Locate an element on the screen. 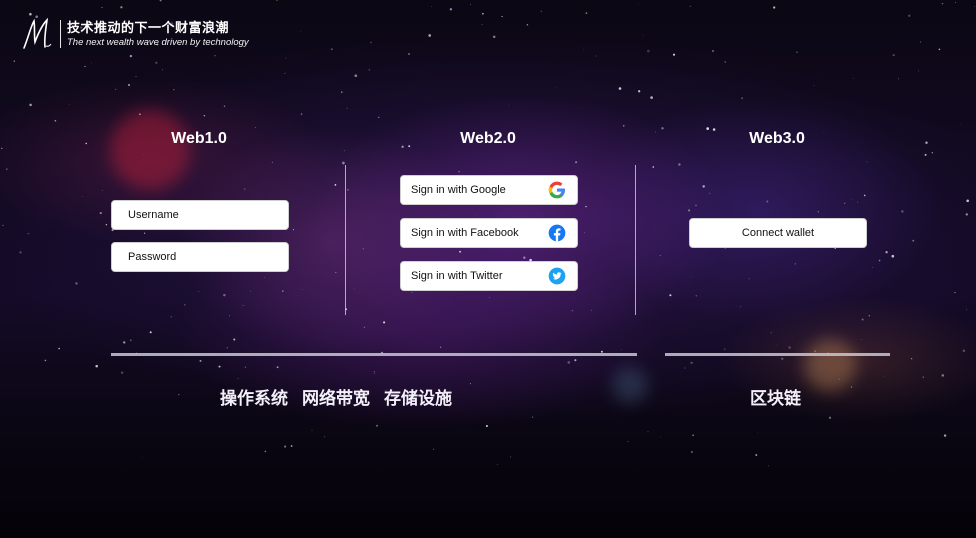 The image size is (976, 538). blockchain-label: 区块链 is located at coordinates (775, 399).